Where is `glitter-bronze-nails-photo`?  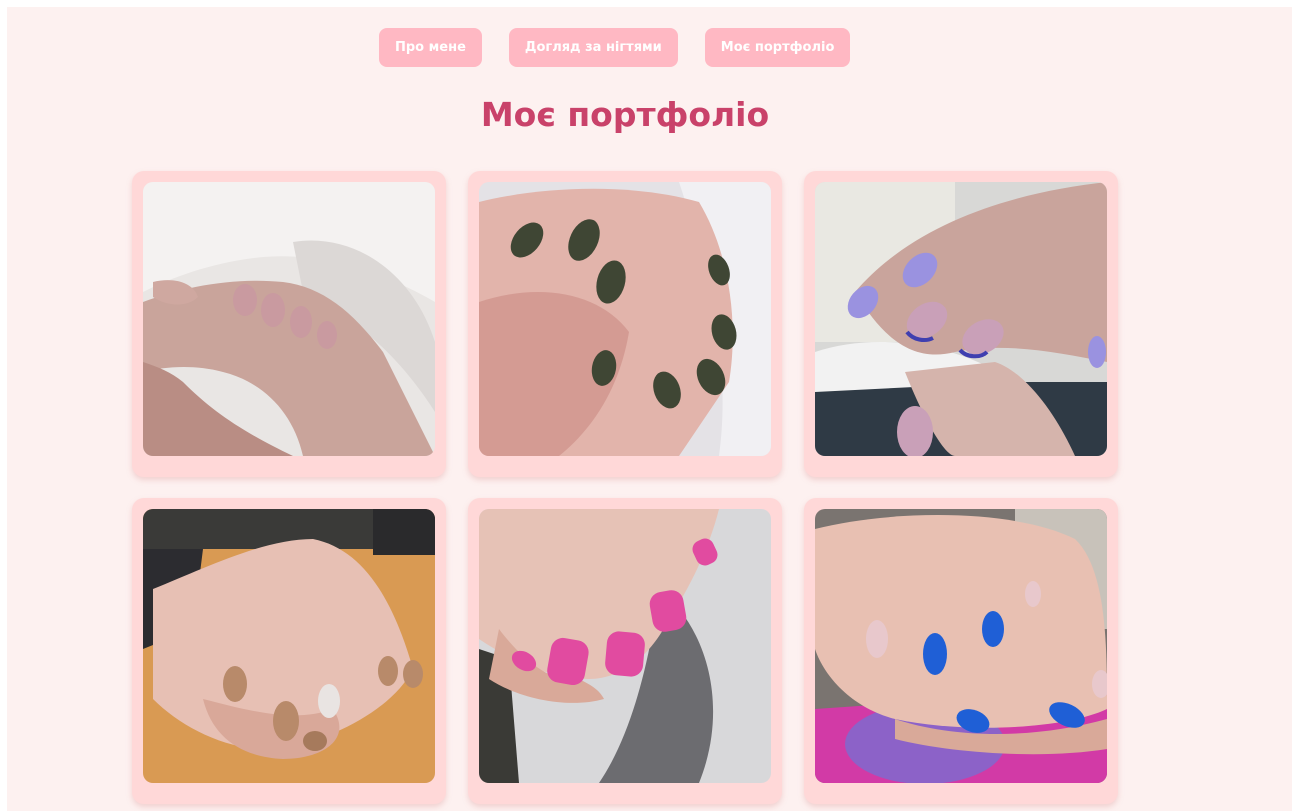
glitter-bronze-nails-photo is located at coordinates (289, 646).